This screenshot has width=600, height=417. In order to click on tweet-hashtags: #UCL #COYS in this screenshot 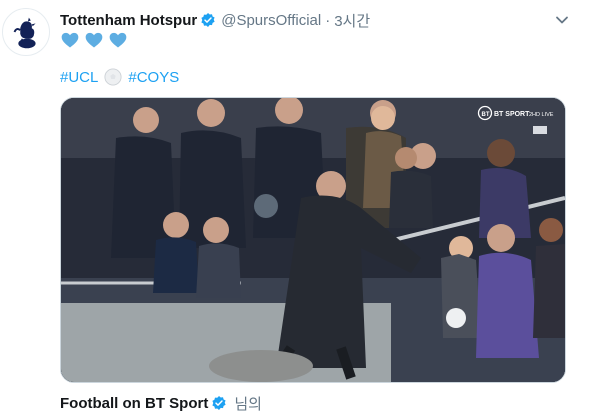, I will do `click(119, 77)`.